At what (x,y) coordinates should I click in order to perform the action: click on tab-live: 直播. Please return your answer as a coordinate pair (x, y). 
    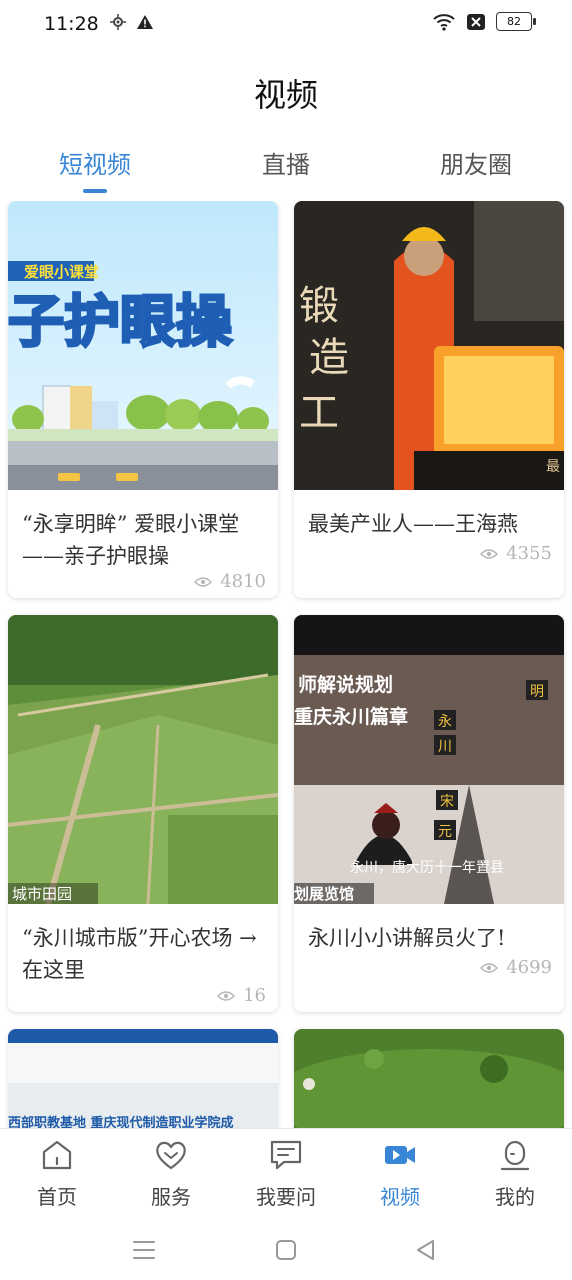
    Looking at the image, I should click on (286, 162).